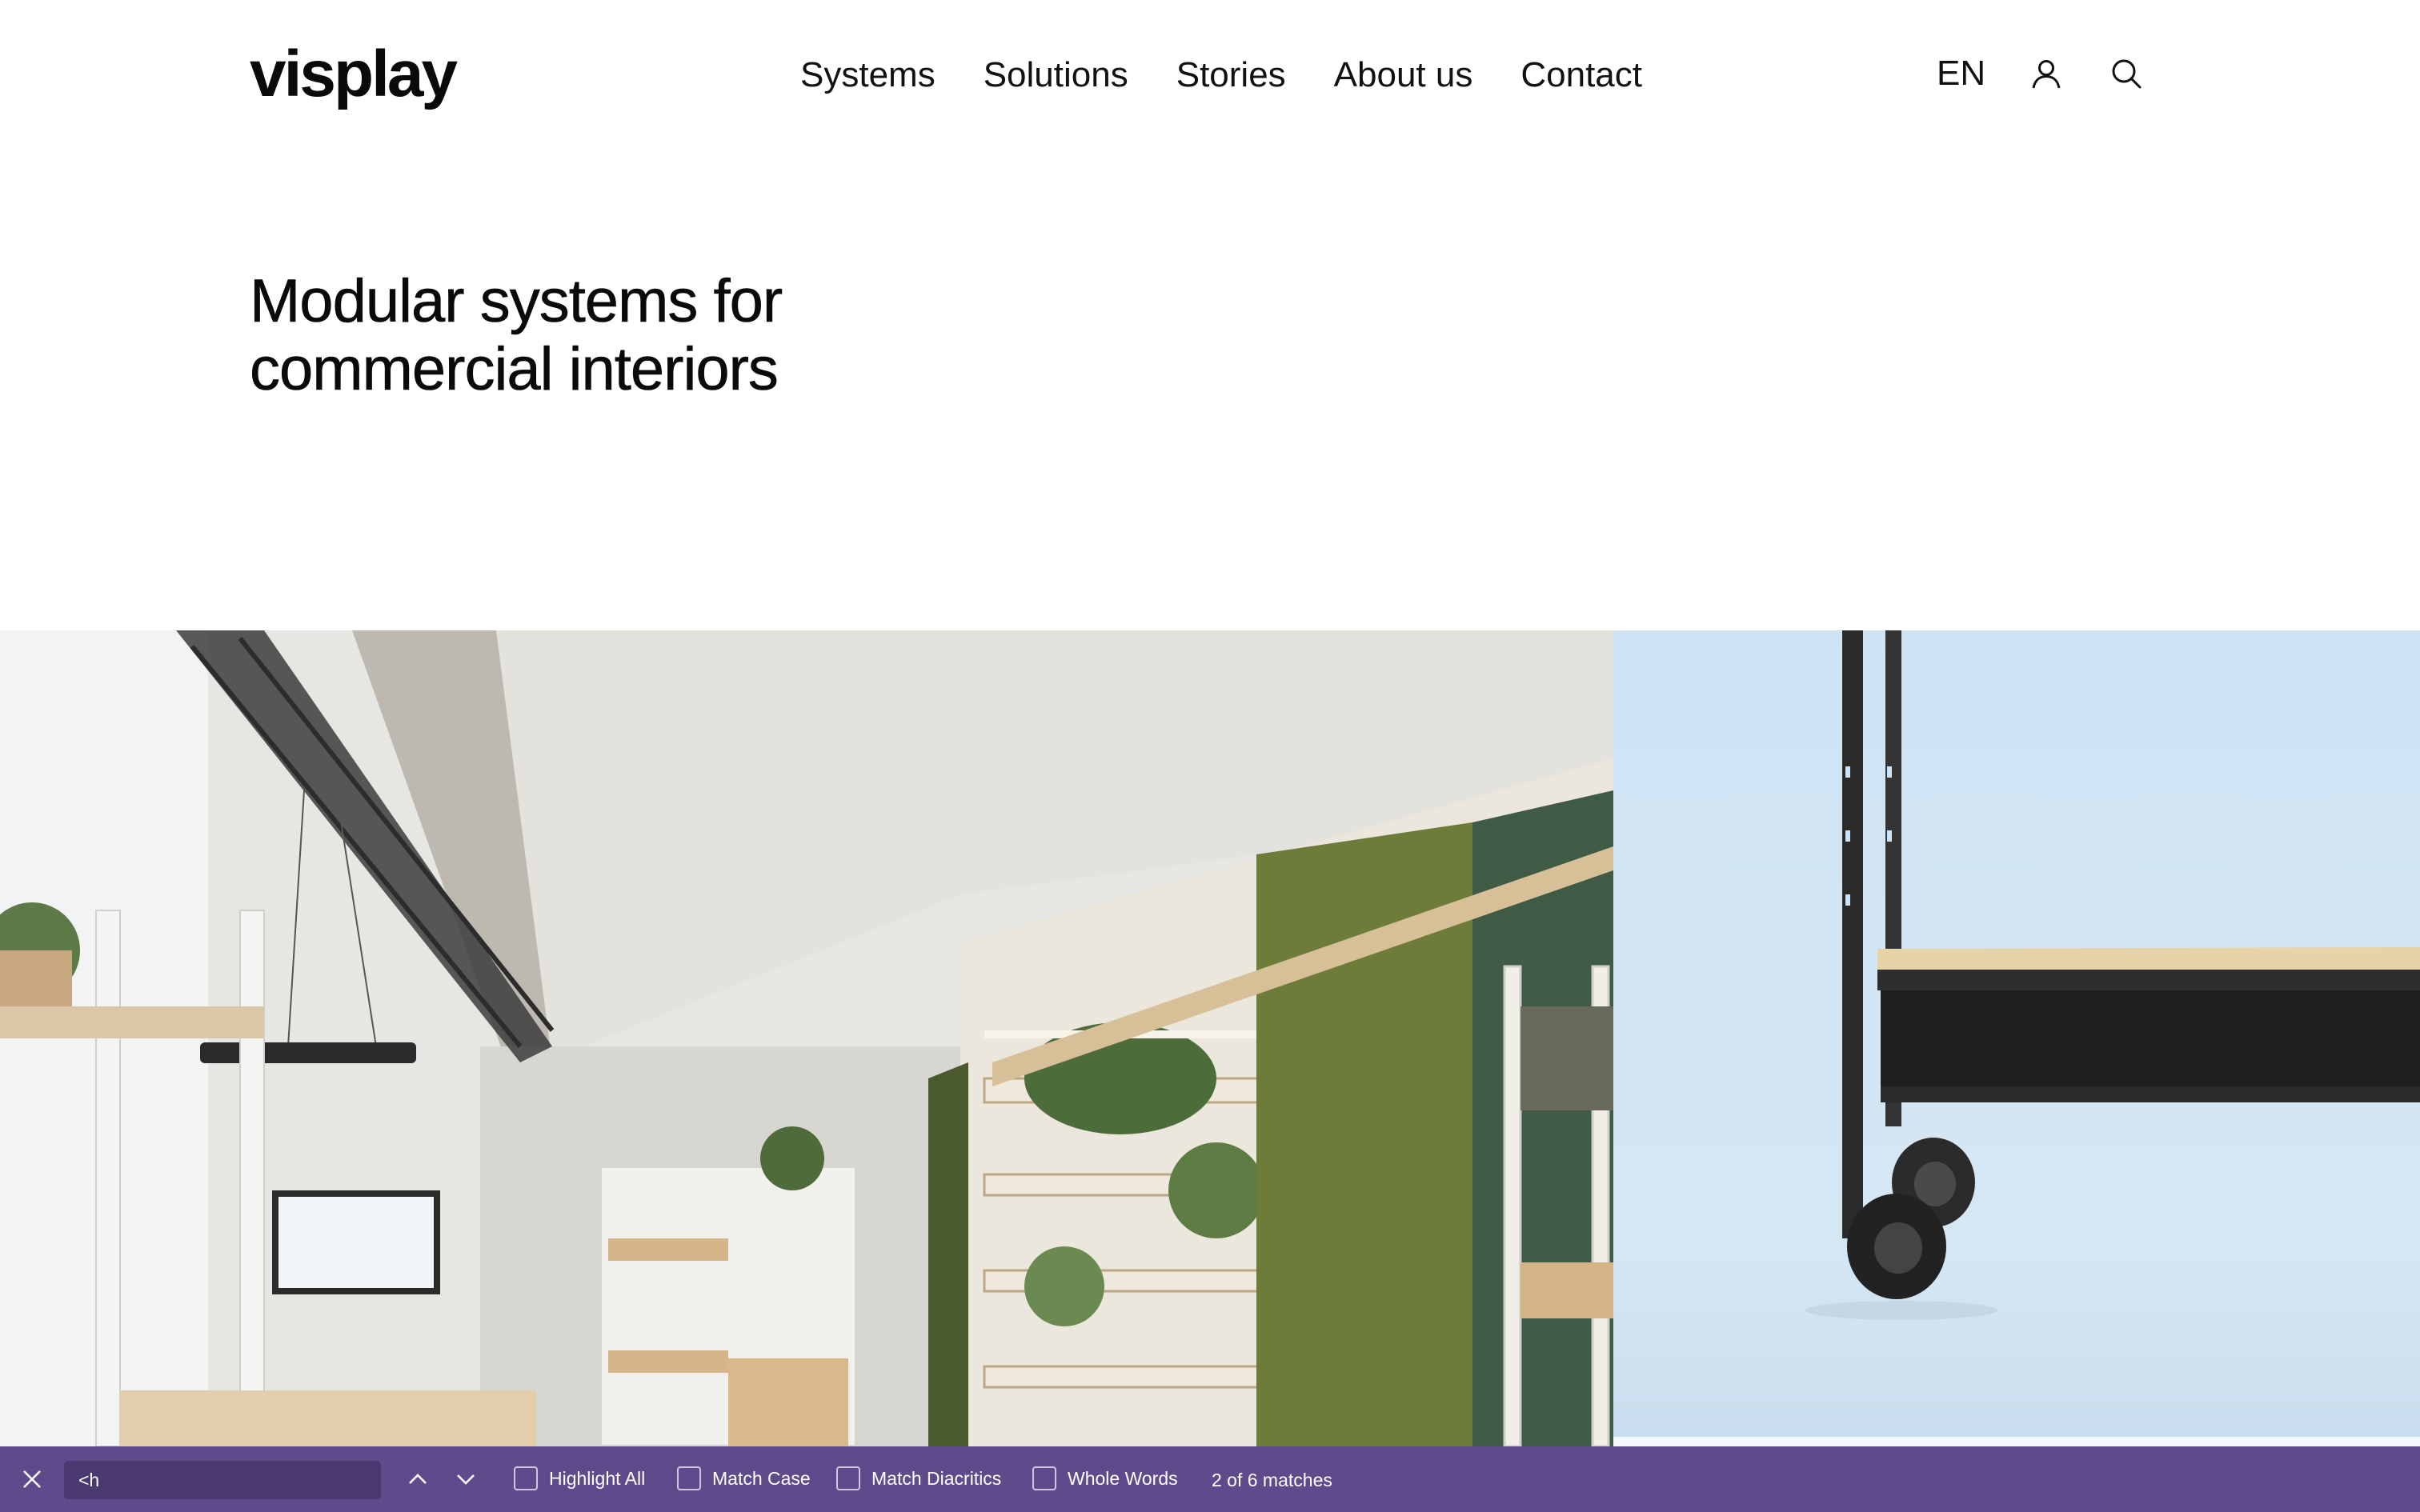  What do you see at coordinates (2126, 73) in the screenshot?
I see `search-icon` at bounding box center [2126, 73].